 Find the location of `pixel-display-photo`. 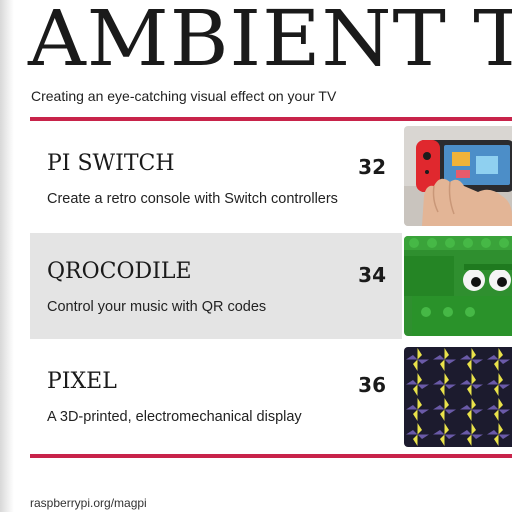

pixel-display-photo is located at coordinates (458, 397).